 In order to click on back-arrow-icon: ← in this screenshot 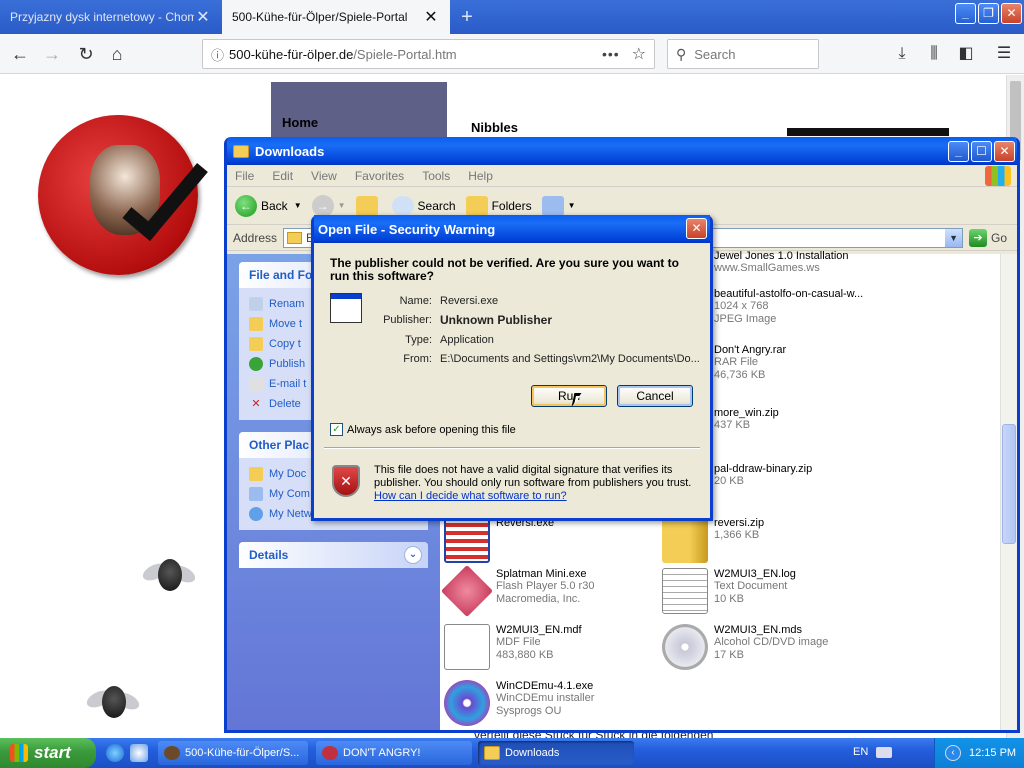, I will do `click(20, 54)`.